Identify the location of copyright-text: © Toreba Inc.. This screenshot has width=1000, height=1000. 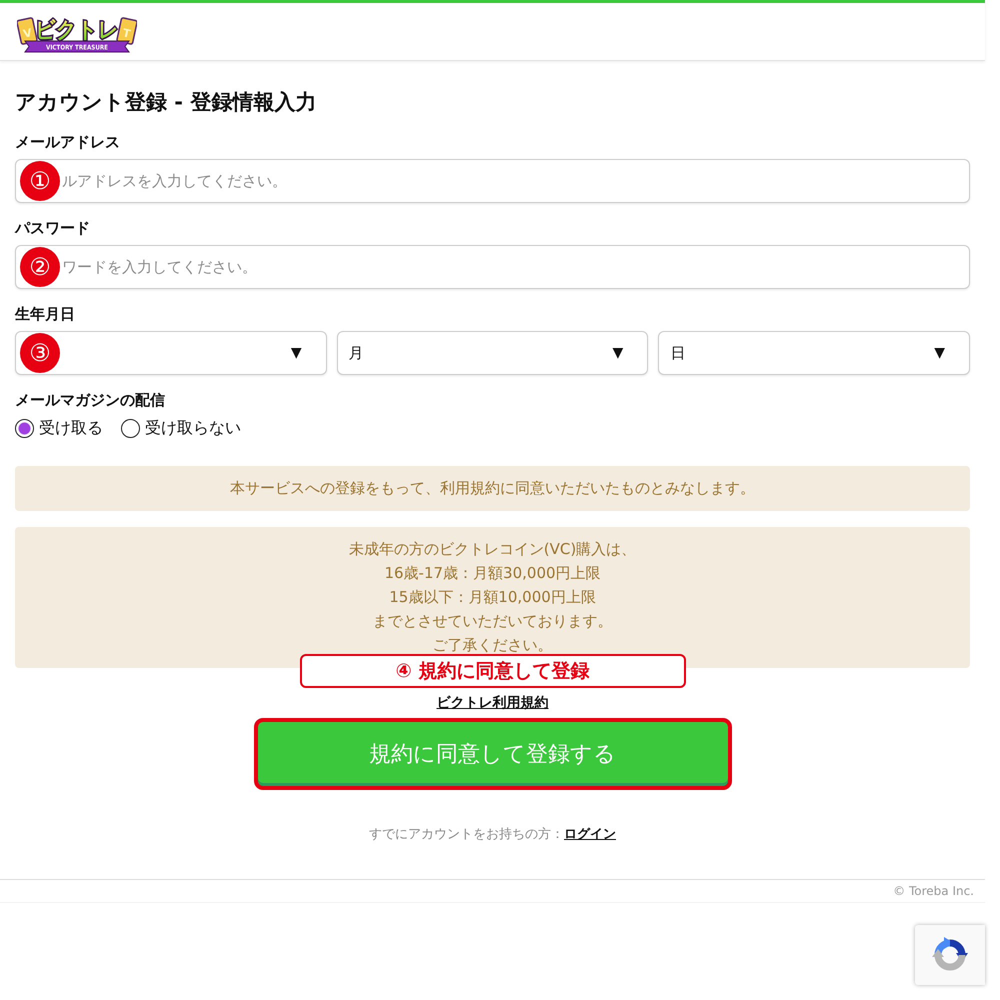
(492, 891).